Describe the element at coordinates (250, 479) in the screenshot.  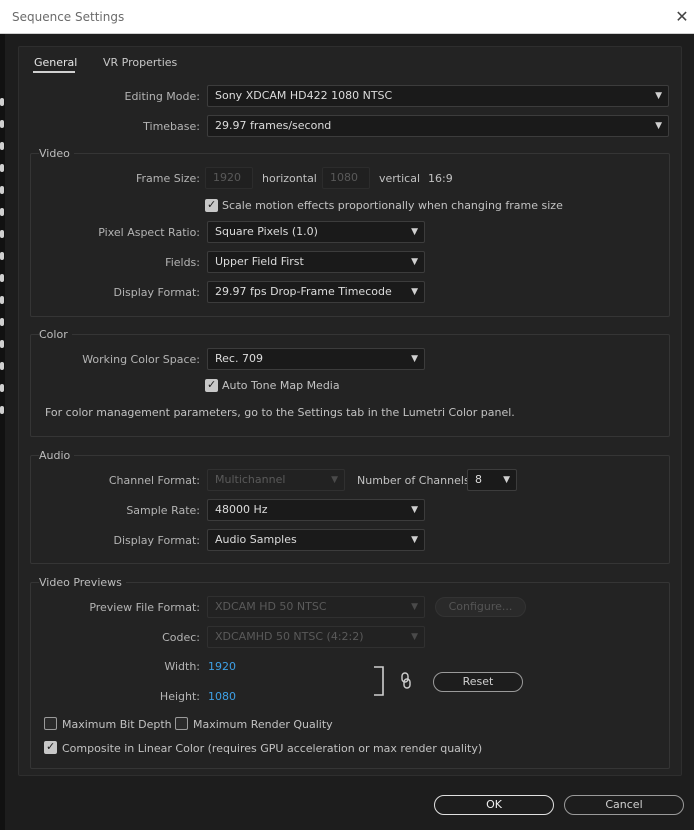
I see `channel-format-value: Multichannel` at that location.